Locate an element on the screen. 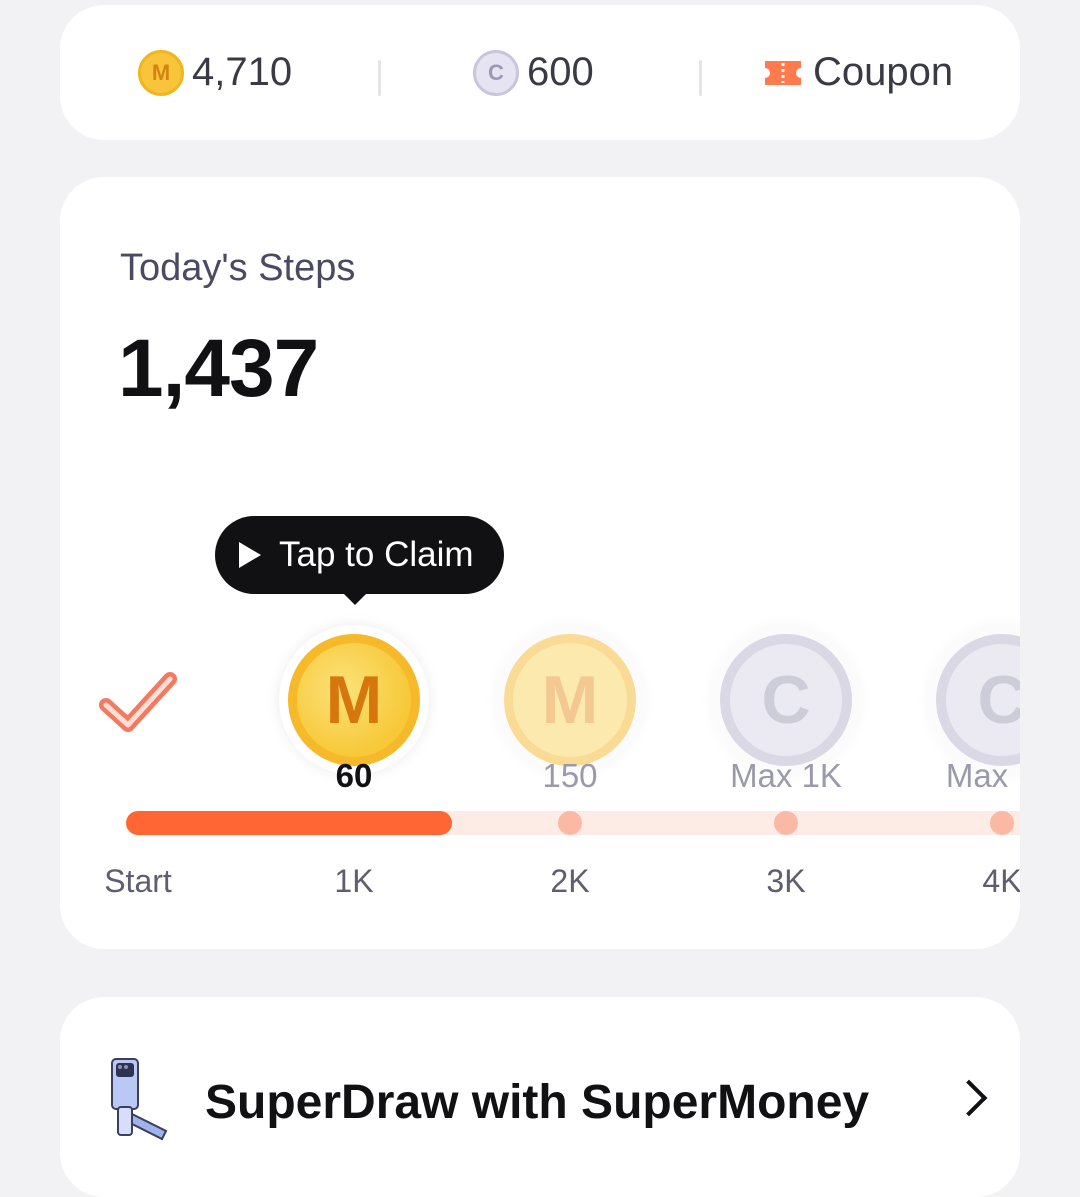 The image size is (1080, 1197). coupon-button: Coupon is located at coordinates (858, 72).